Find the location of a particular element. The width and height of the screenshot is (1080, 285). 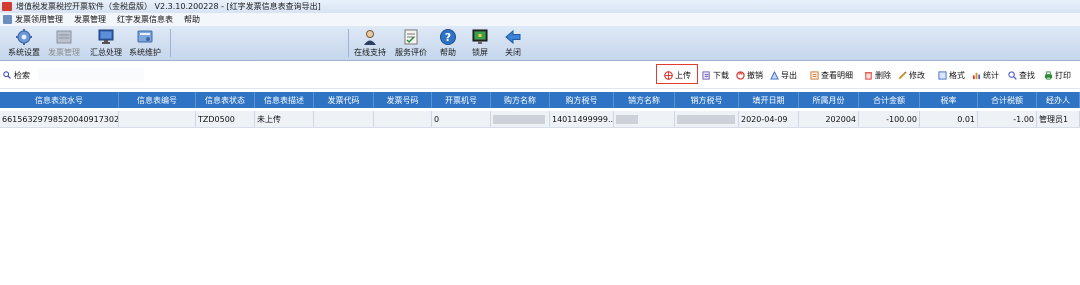

export-label: 导出 is located at coordinates (789, 75).